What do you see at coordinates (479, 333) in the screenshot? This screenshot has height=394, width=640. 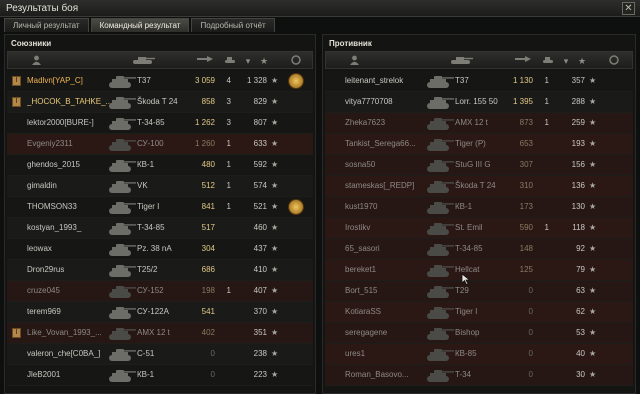 I see `table-row: seregagene Bishop 0 53 ★` at bounding box center [479, 333].